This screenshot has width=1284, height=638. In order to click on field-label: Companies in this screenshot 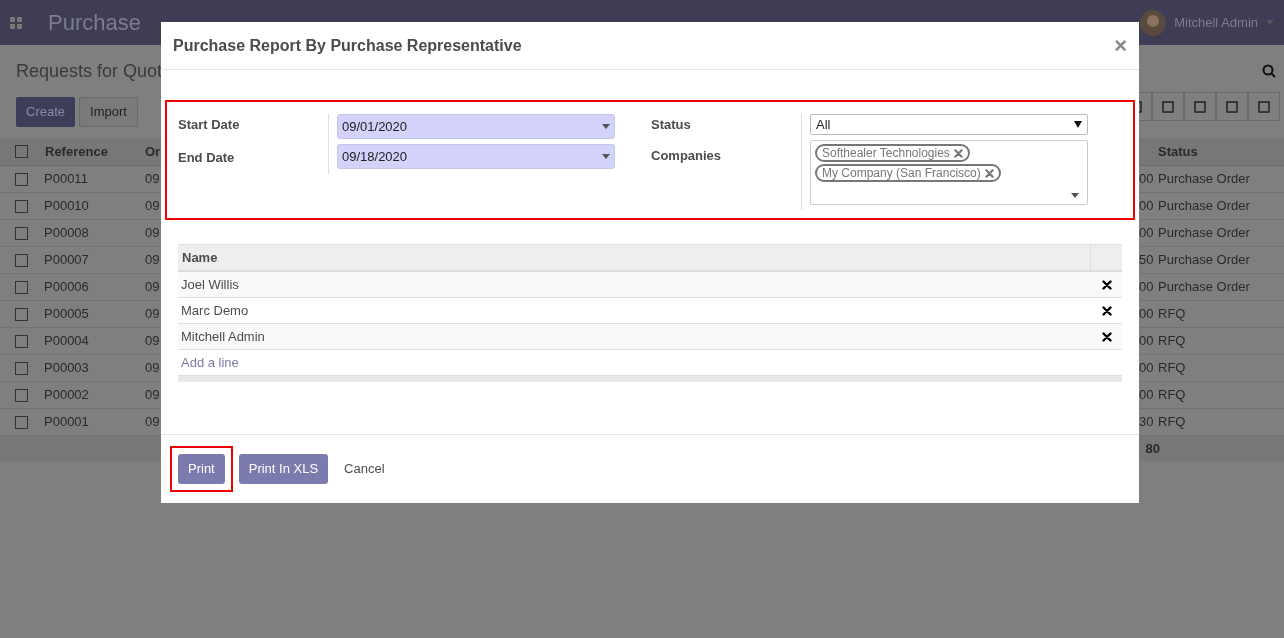, I will do `click(687, 155)`.